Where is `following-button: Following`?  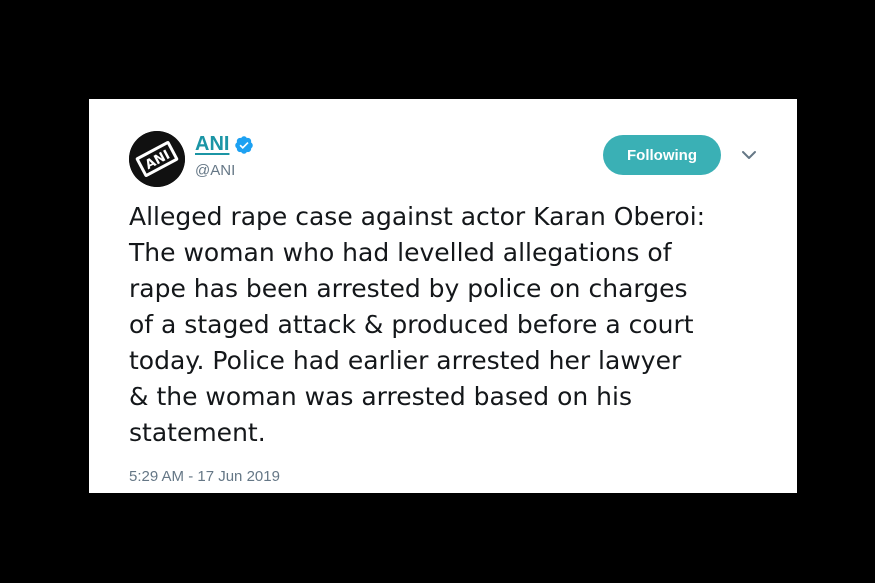 following-button: Following is located at coordinates (662, 155).